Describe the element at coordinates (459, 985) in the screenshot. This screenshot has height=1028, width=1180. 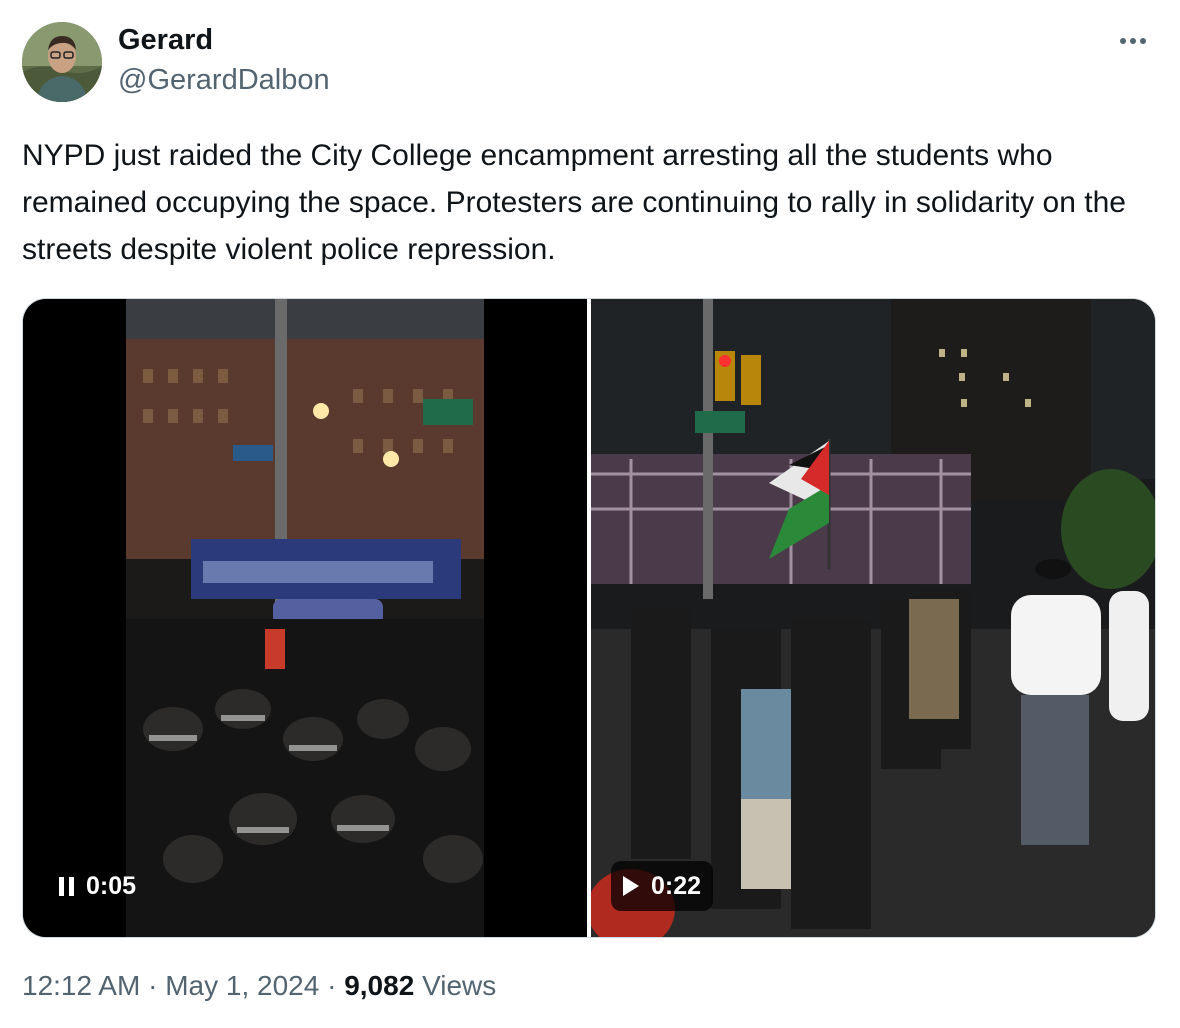
I see `views-label: Views` at that location.